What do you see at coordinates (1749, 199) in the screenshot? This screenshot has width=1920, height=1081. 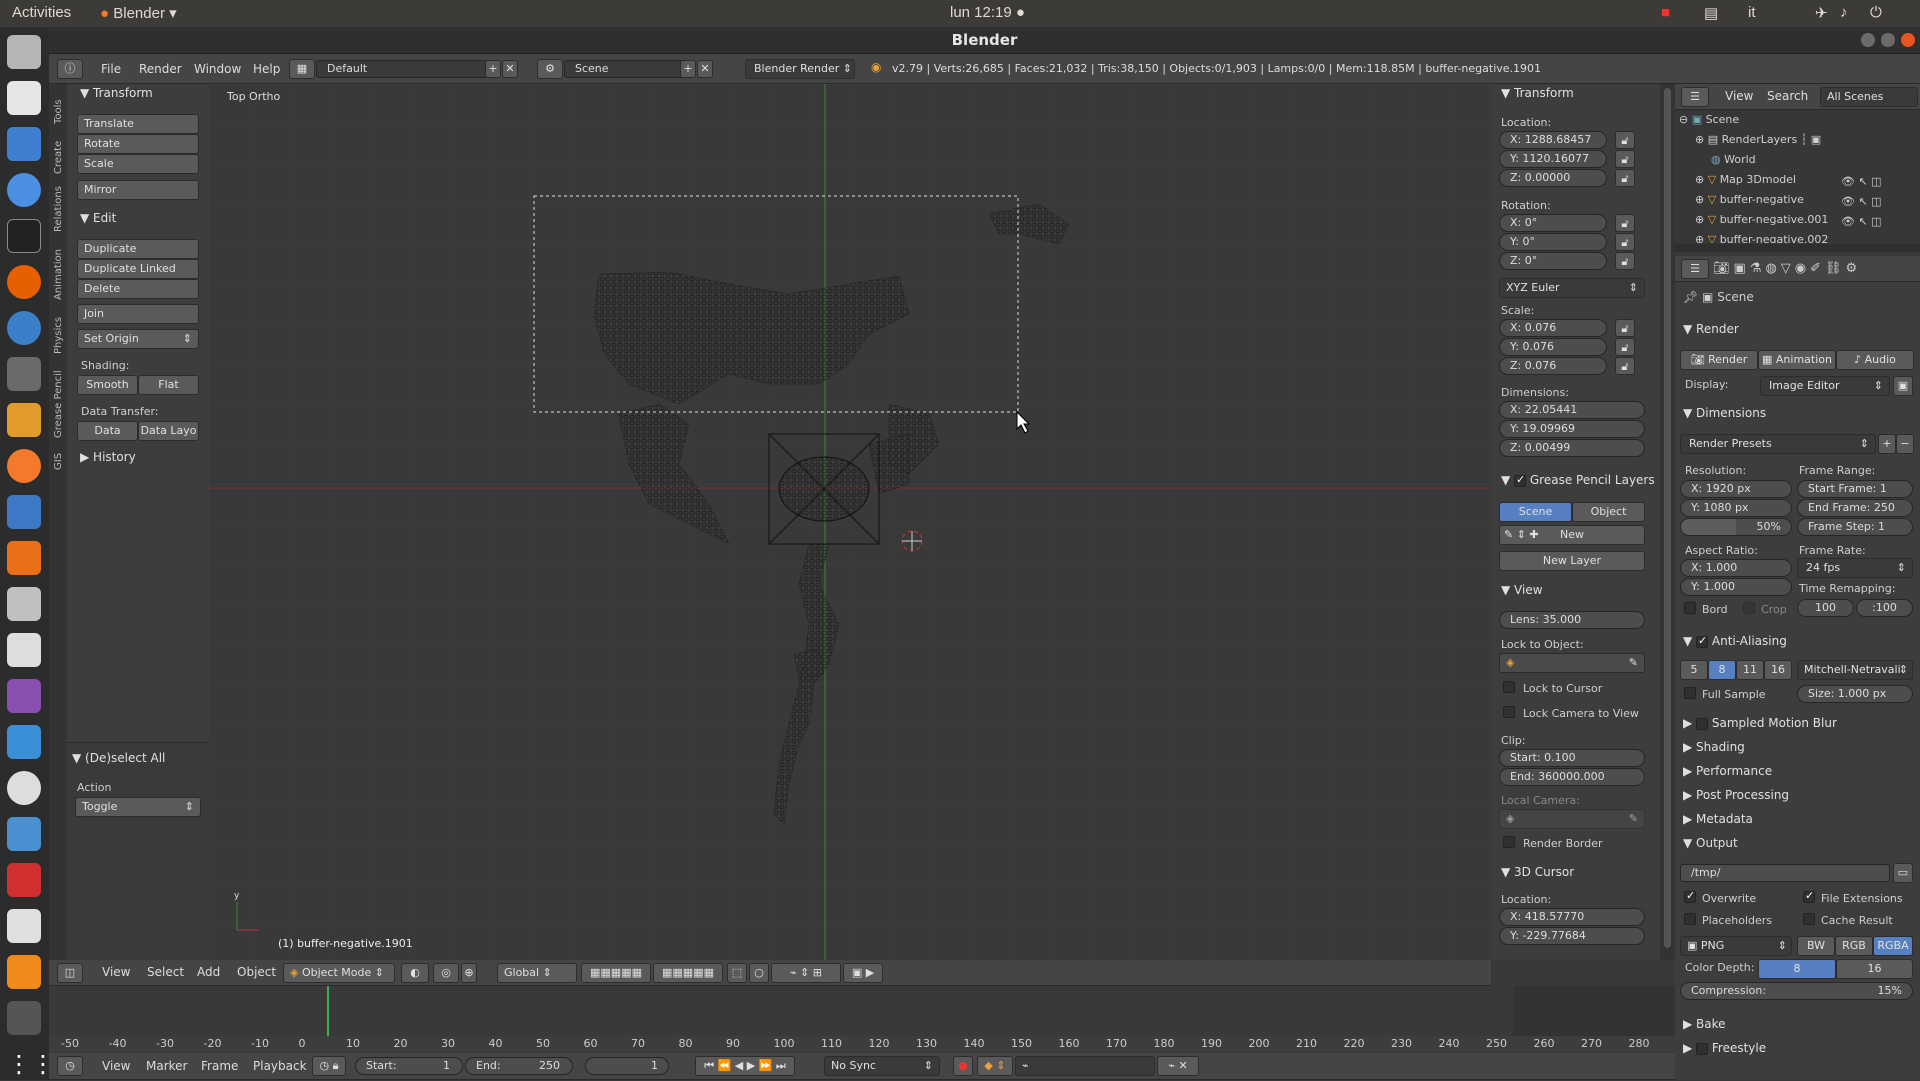 I see `outliner-item-buffer-negative: ⊕ ▽ buffer-negative` at bounding box center [1749, 199].